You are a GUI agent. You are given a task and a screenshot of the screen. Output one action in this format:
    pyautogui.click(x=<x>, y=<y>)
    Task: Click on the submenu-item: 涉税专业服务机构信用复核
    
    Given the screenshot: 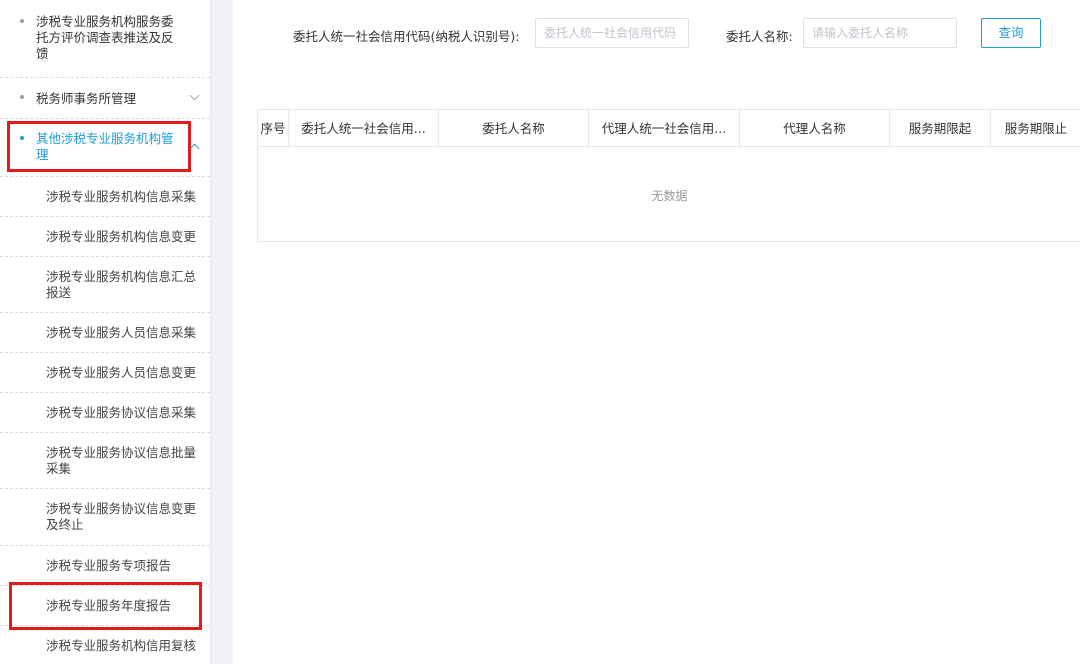 What is the action you would take?
    pyautogui.click(x=105, y=645)
    